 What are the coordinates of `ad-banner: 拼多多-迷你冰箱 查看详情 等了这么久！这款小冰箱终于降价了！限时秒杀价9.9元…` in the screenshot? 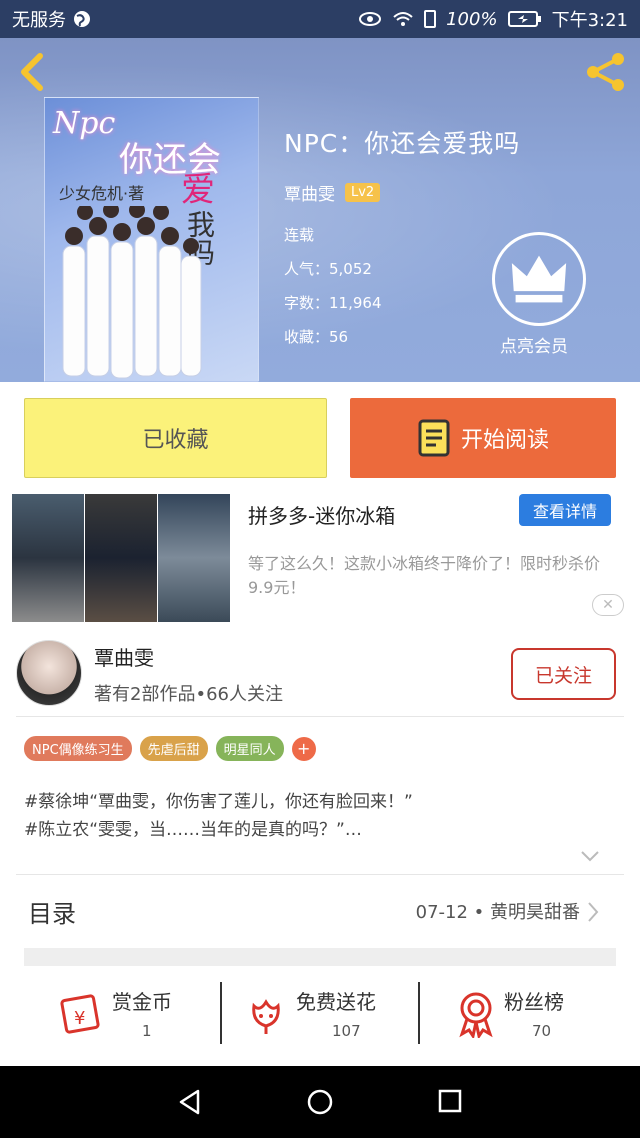 It's located at (319, 559).